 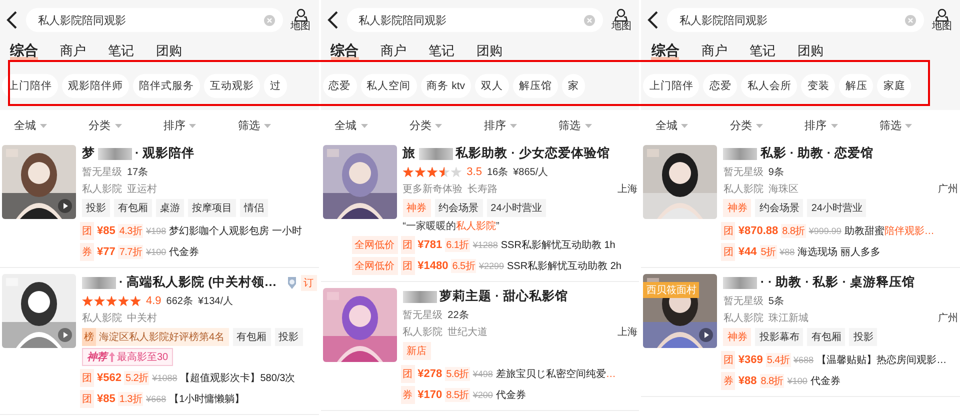 What do you see at coordinates (558, 245) in the screenshot?
I see `deal-title: SSR私影解忧互动助教 1h` at bounding box center [558, 245].